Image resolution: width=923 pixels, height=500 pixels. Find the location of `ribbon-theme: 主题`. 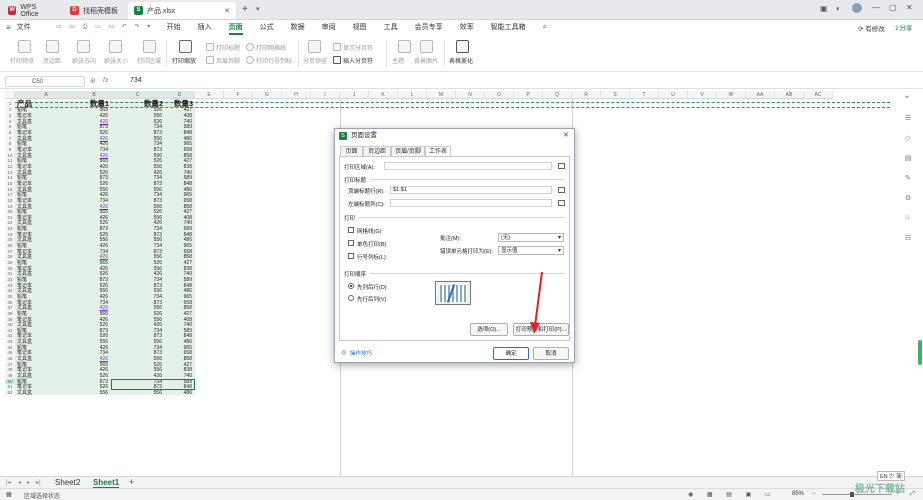

ribbon-theme: 主题 is located at coordinates (398, 60).